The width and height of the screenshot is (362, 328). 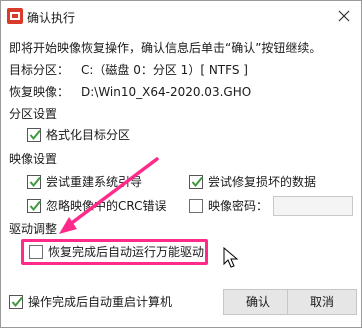 What do you see at coordinates (109, 195) in the screenshot?
I see `annotation-arrow-icon` at bounding box center [109, 195].